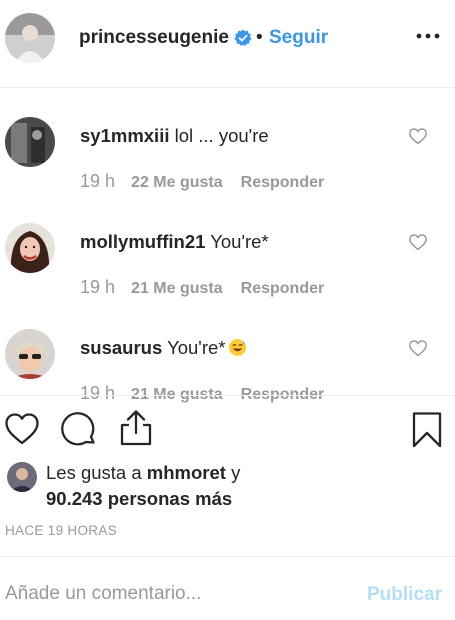 Image resolution: width=455 pixels, height=620 pixels. I want to click on comment-text: lol ... you're, so click(221, 135).